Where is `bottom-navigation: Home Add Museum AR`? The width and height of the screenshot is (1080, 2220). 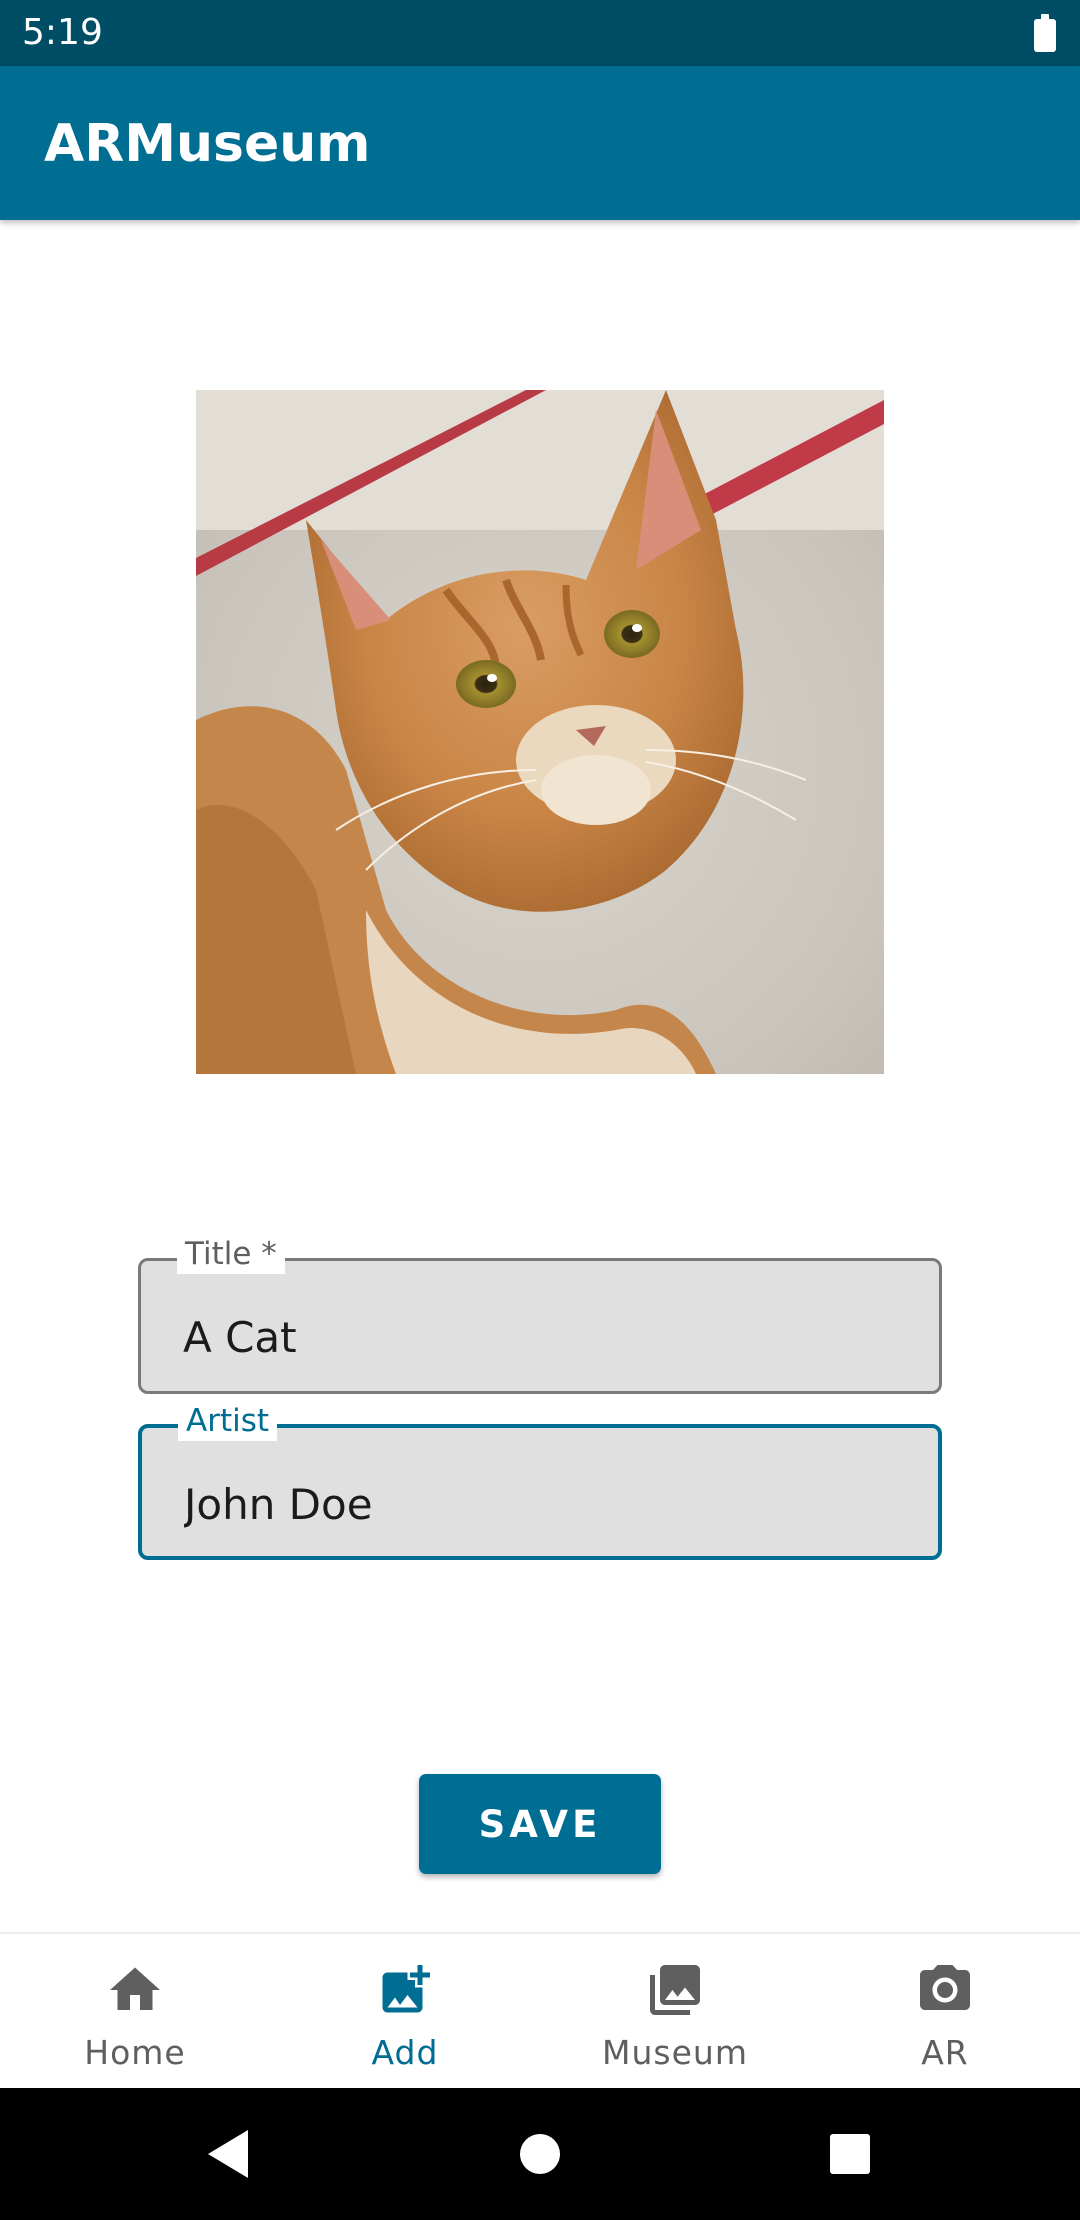
bottom-navigation: Home Add Museum AR is located at coordinates (540, 2010).